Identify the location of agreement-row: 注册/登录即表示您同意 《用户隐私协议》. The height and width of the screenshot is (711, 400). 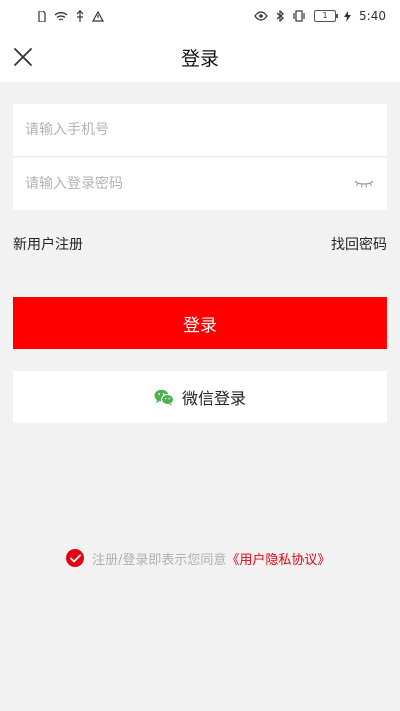
(198, 558).